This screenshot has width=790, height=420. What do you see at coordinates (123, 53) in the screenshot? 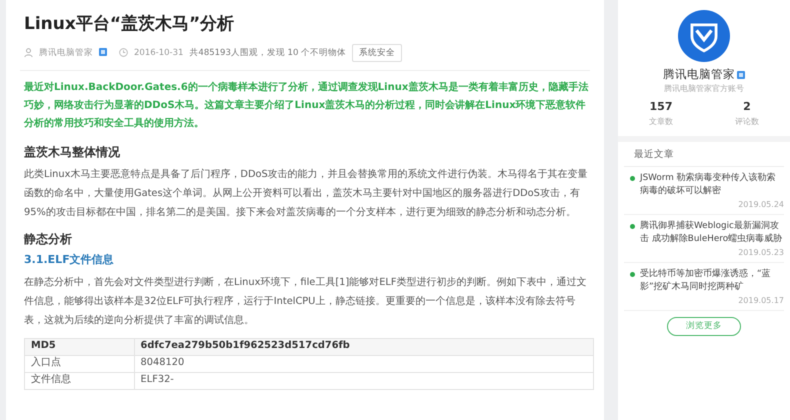
I see `clock-icon` at bounding box center [123, 53].